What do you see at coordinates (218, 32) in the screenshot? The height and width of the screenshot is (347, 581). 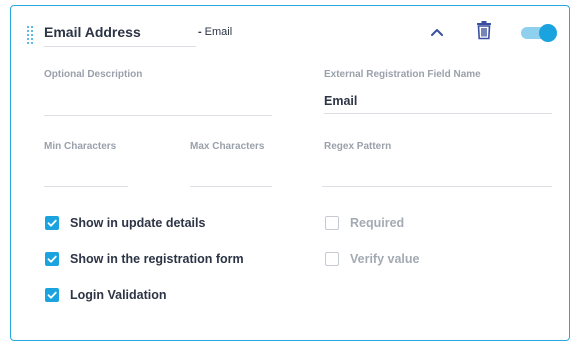 I see `field-type-text: Email` at bounding box center [218, 32].